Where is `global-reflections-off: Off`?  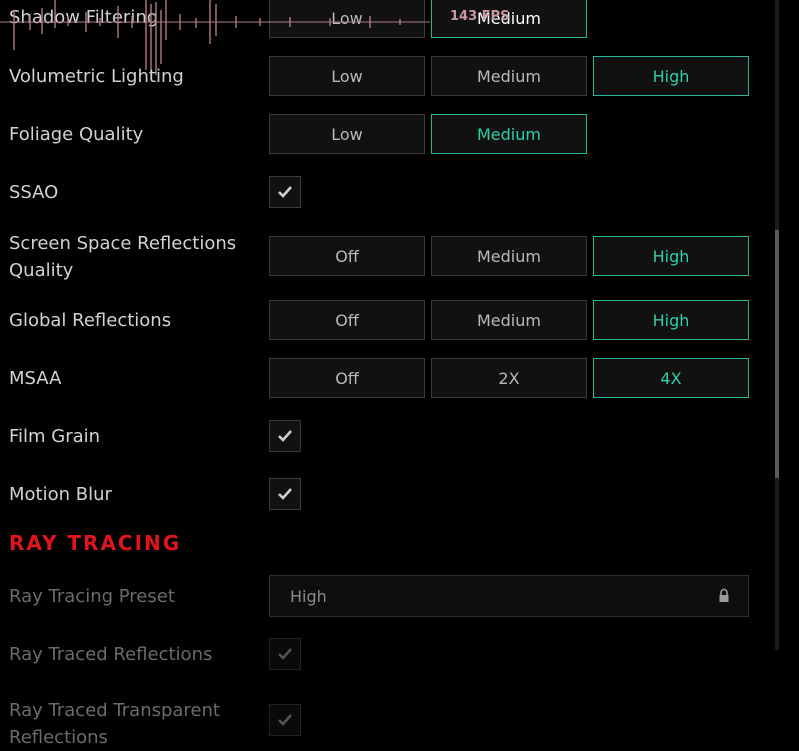
global-reflections-off: Off is located at coordinates (347, 320).